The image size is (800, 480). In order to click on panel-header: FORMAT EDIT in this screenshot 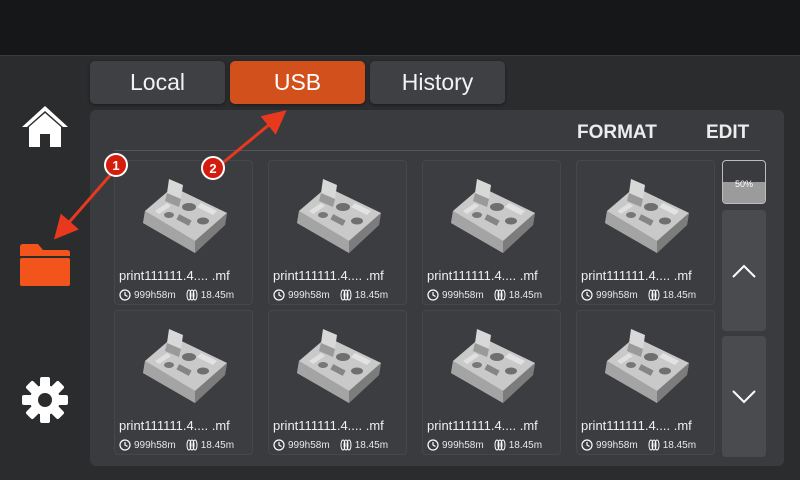, I will do `click(437, 130)`.